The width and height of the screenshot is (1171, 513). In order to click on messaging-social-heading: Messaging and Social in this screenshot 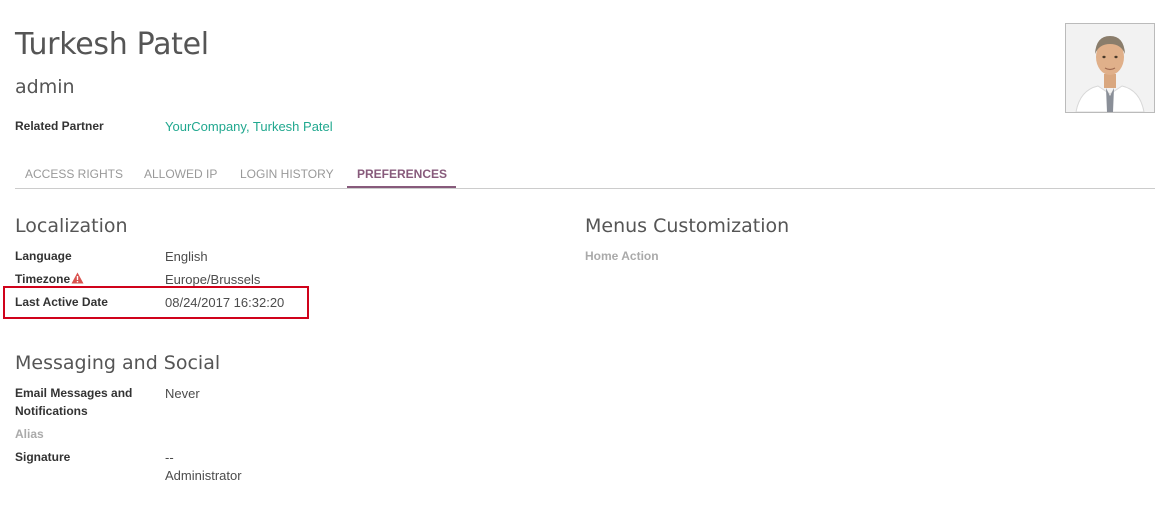, I will do `click(118, 363)`.